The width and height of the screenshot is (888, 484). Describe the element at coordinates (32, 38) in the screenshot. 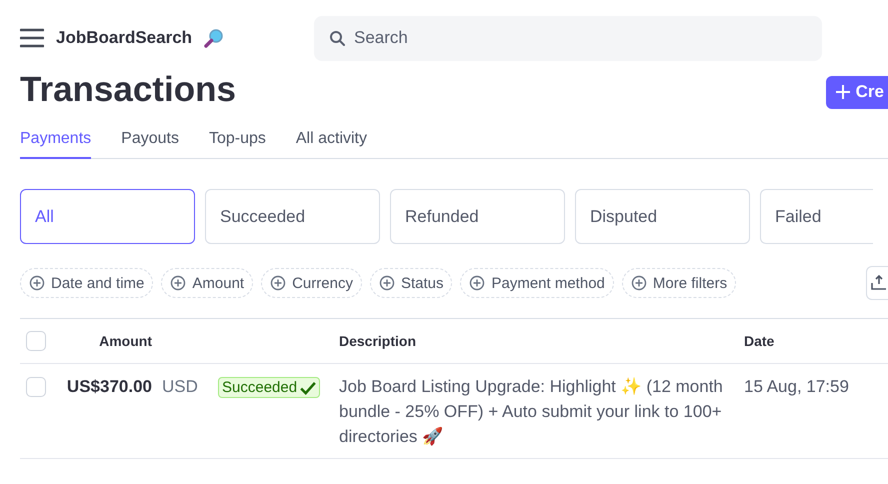

I see `menu-icon` at that location.